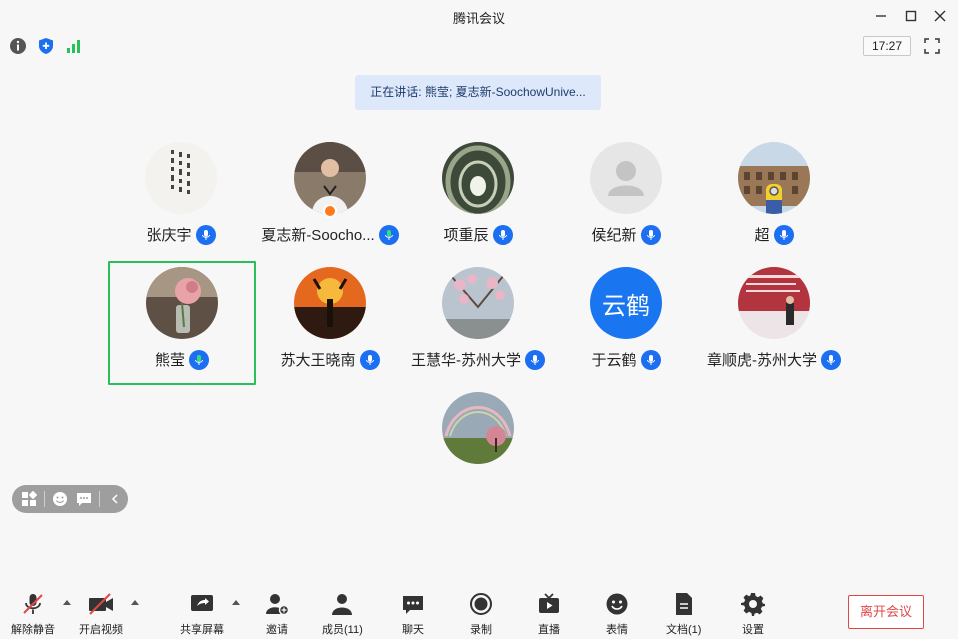 This screenshot has height=639, width=958. Describe the element at coordinates (115, 499) in the screenshot. I see `collapse-chevron-icon` at that location.